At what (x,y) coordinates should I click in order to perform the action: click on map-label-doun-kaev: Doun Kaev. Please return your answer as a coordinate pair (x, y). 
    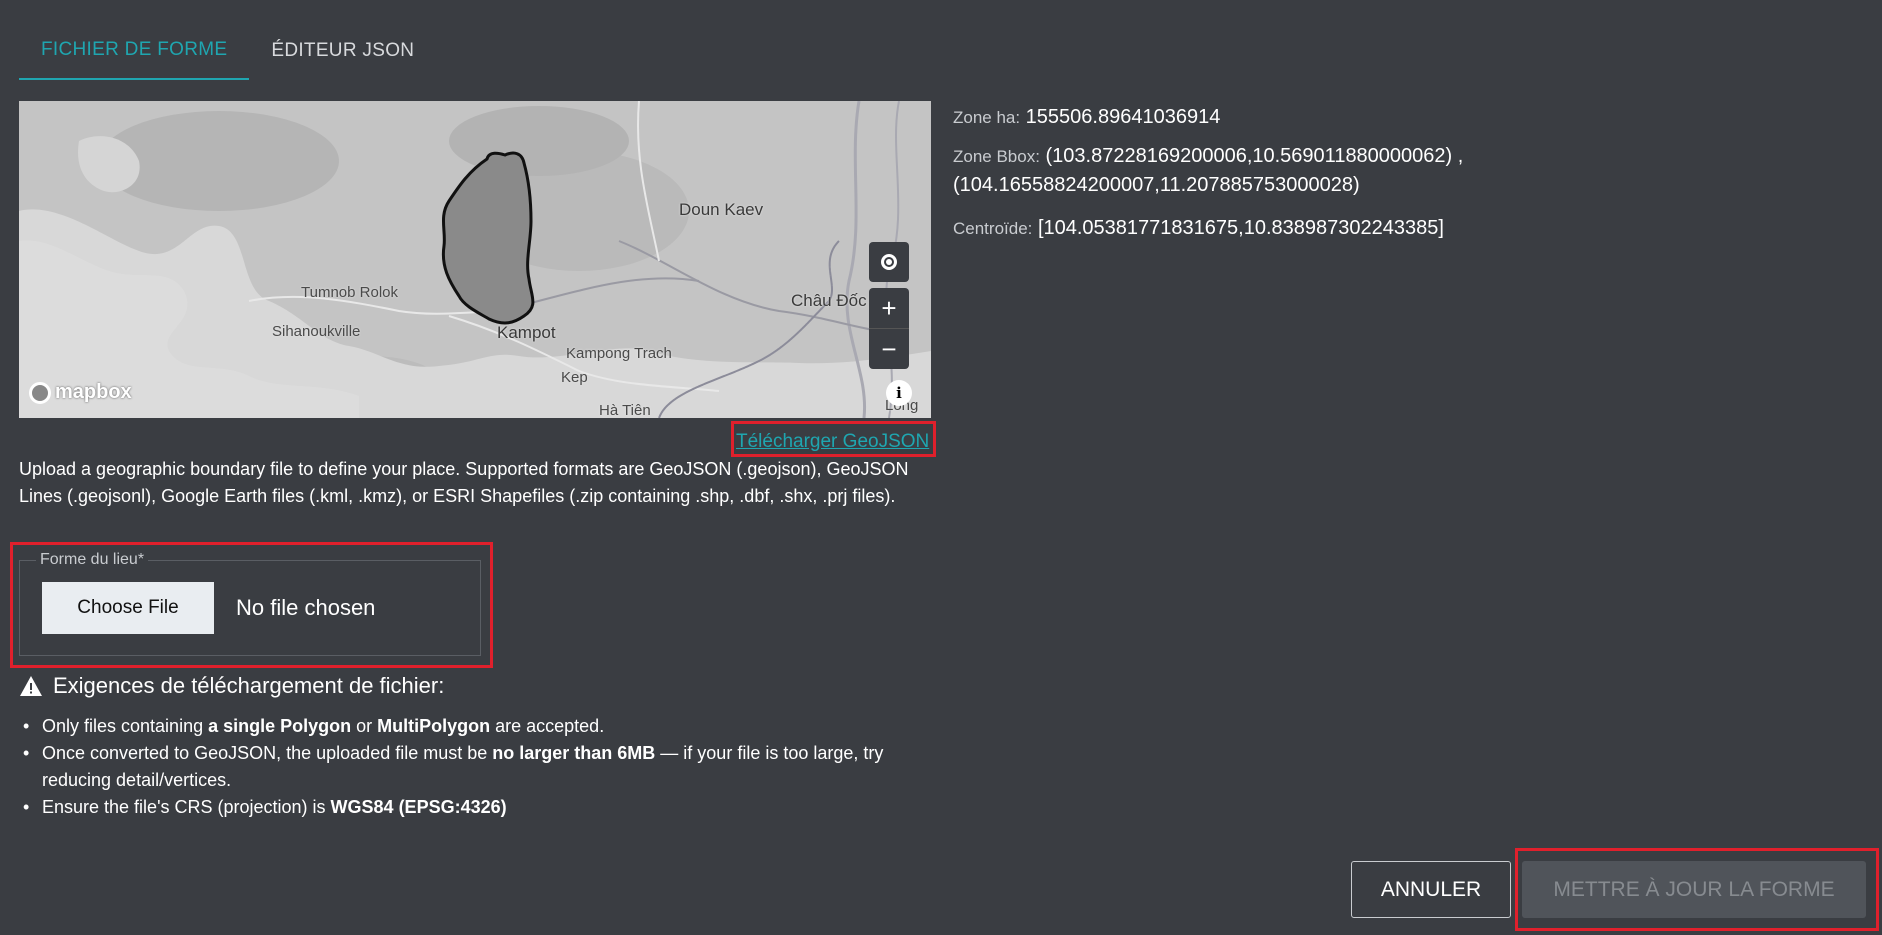
    Looking at the image, I should click on (721, 209).